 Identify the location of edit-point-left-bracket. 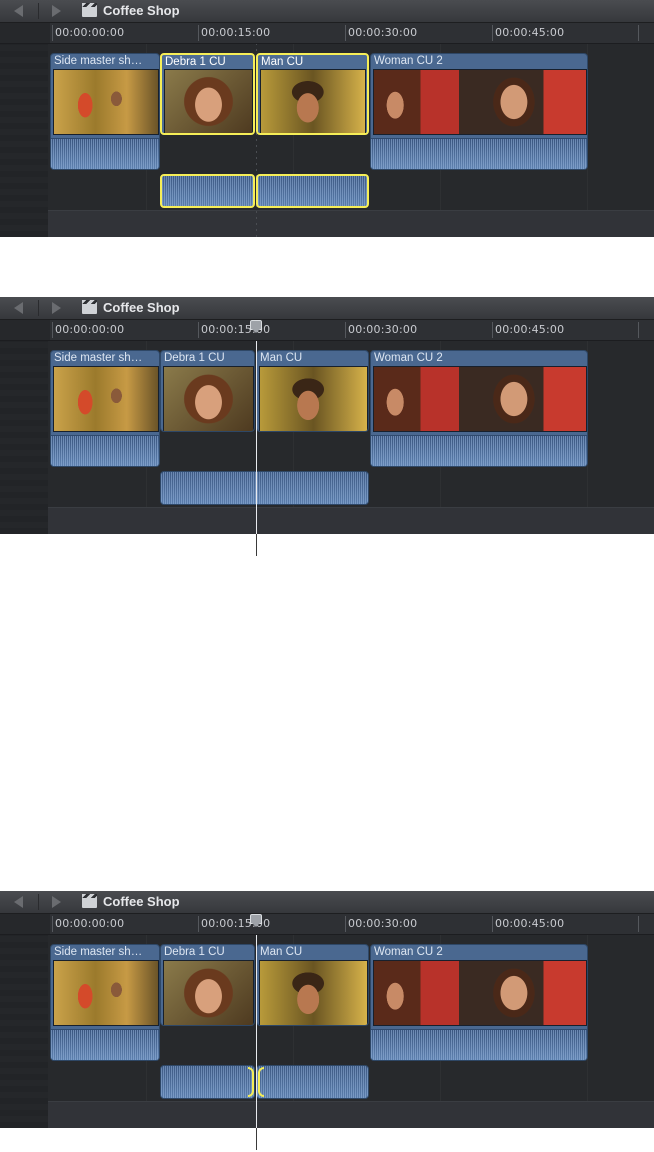
(251, 1082).